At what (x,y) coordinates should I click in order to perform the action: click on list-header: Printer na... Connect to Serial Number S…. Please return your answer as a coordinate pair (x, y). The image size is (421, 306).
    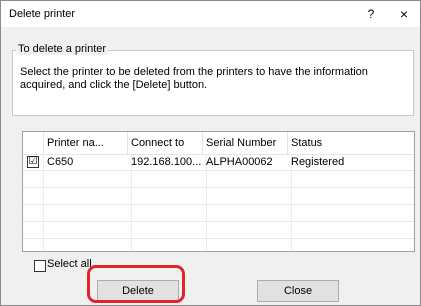
    Looking at the image, I should click on (218, 143).